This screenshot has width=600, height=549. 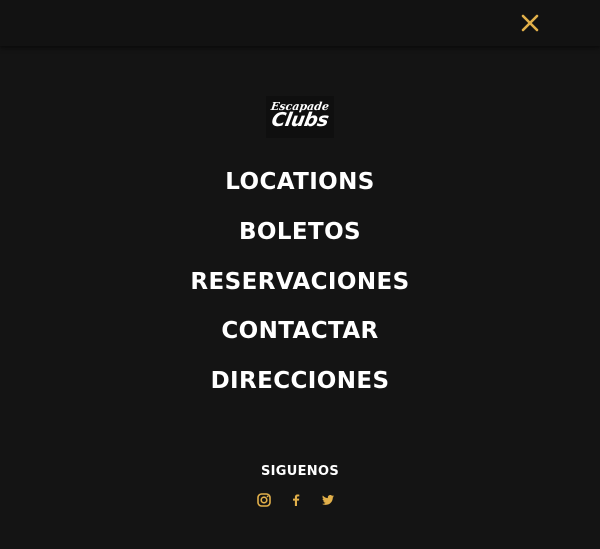 What do you see at coordinates (299, 471) in the screenshot?
I see `follow-us-heading: SIGUENOS` at bounding box center [299, 471].